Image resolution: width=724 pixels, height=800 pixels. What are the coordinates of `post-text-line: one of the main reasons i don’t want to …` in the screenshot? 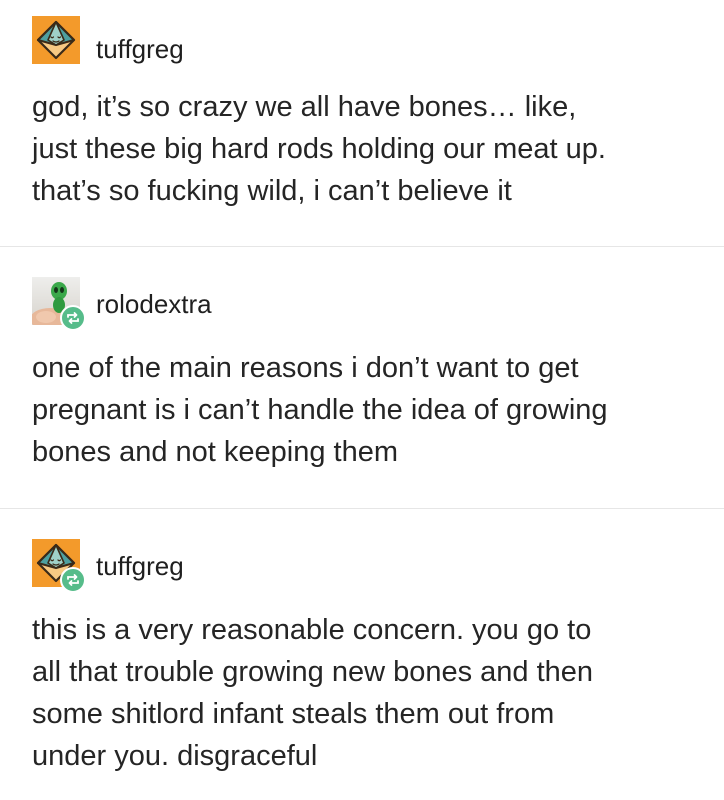 It's located at (305, 368).